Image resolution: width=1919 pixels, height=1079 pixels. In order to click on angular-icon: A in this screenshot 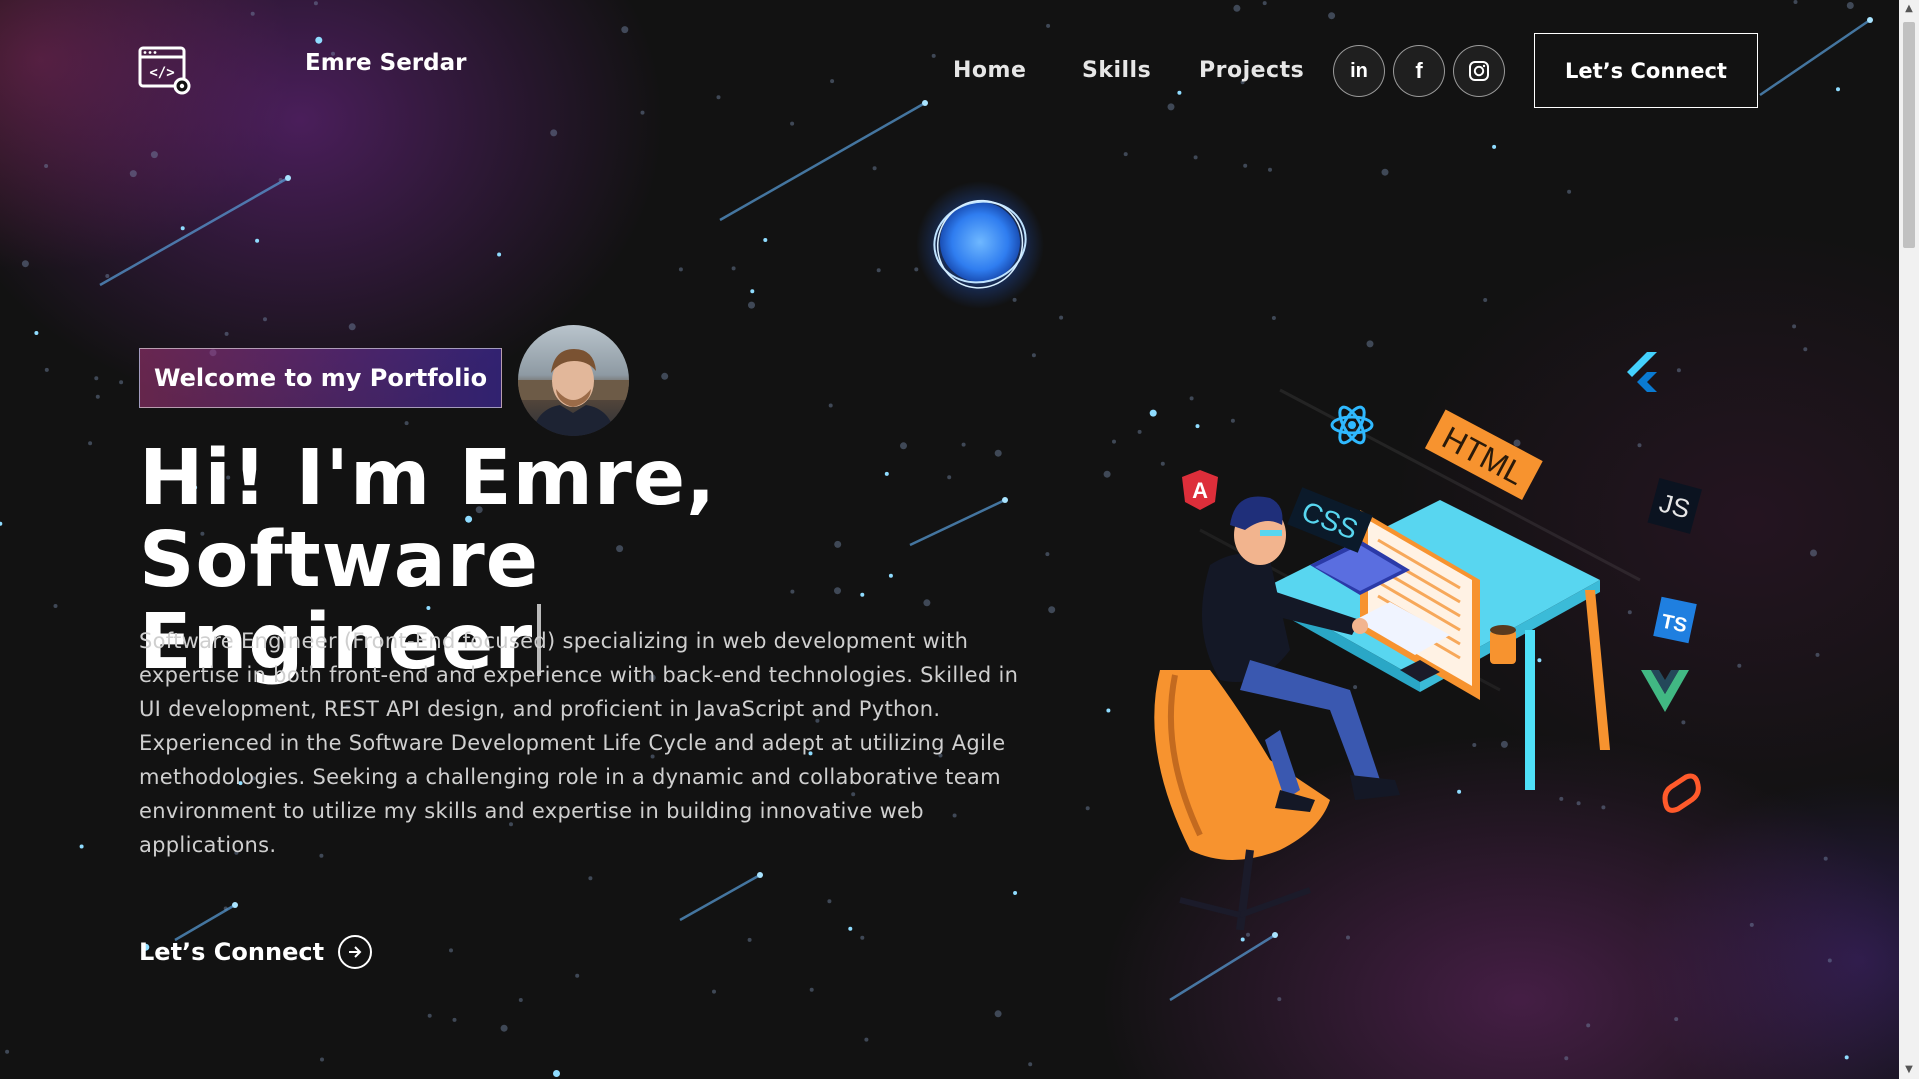, I will do `click(1200, 490)`.